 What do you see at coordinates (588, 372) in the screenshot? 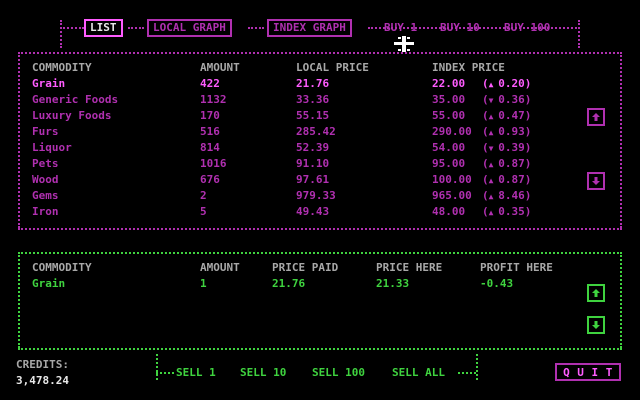
I see `quit-button: Q U I T` at bounding box center [588, 372].